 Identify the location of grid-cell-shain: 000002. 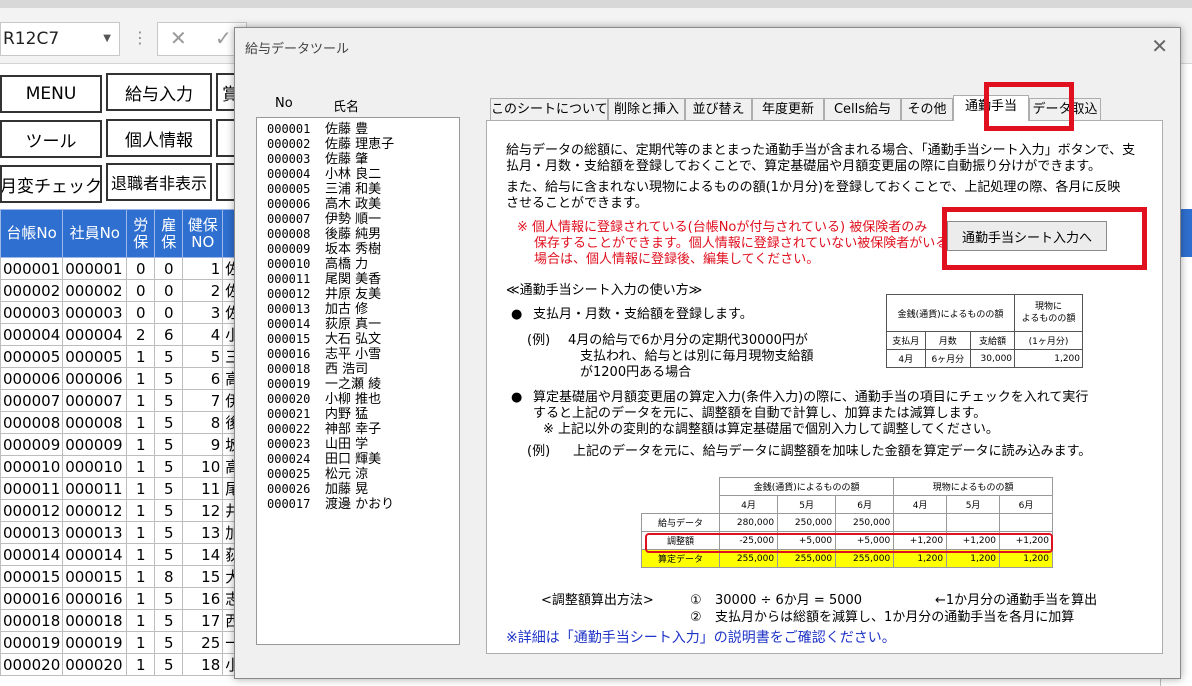
(95, 290).